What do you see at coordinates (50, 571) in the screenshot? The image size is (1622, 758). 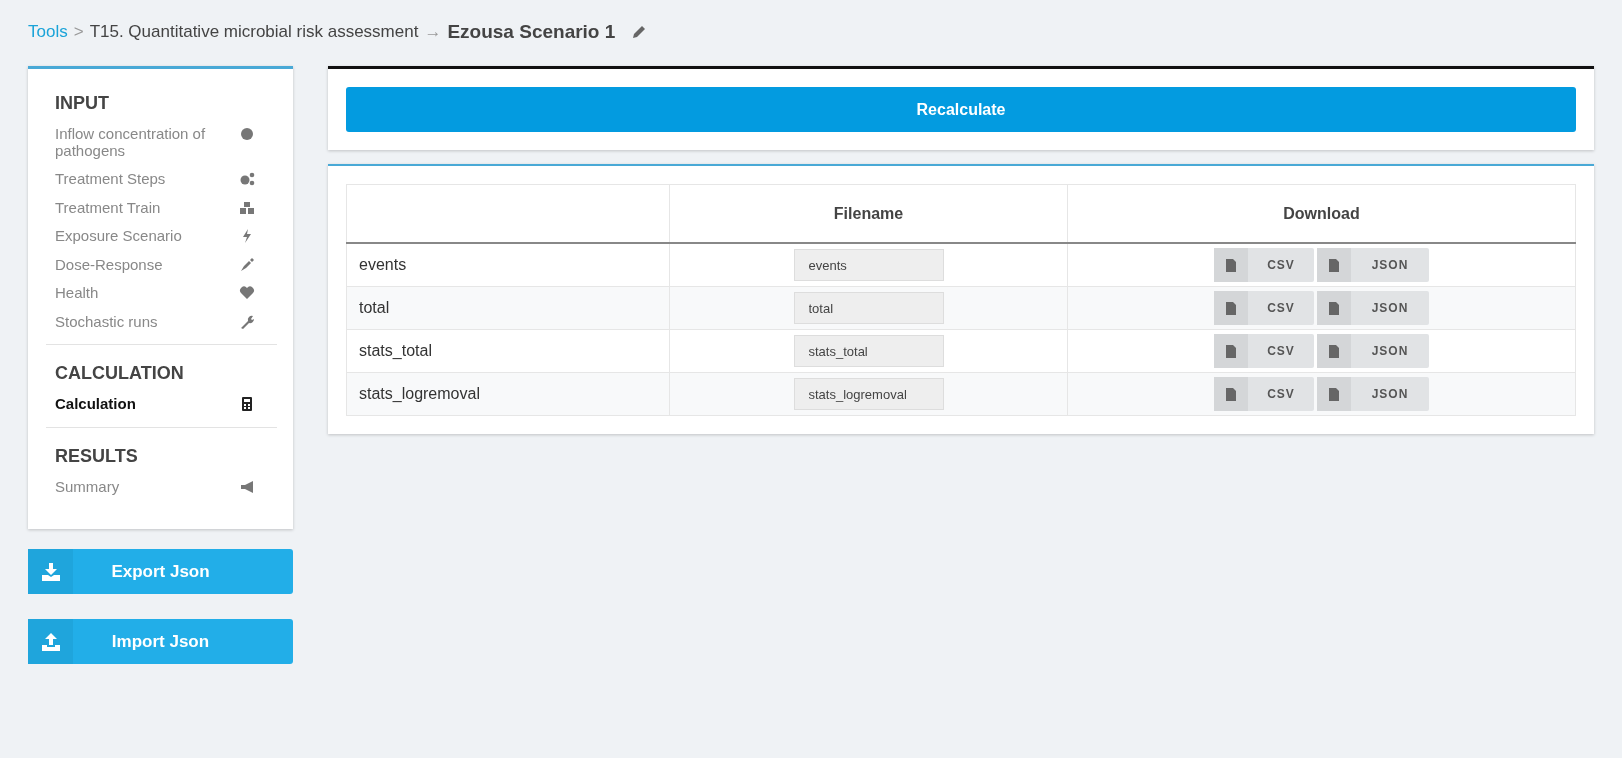 I see `download-icon` at bounding box center [50, 571].